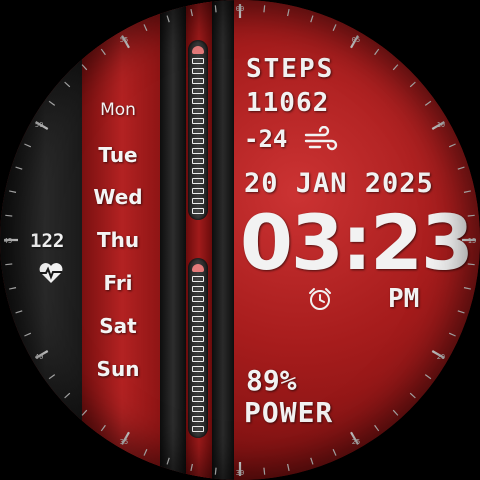 Image resolution: width=480 pixels, height=480 pixels. What do you see at coordinates (240, 9) in the screenshot?
I see `bezel-number: 00` at bounding box center [240, 9].